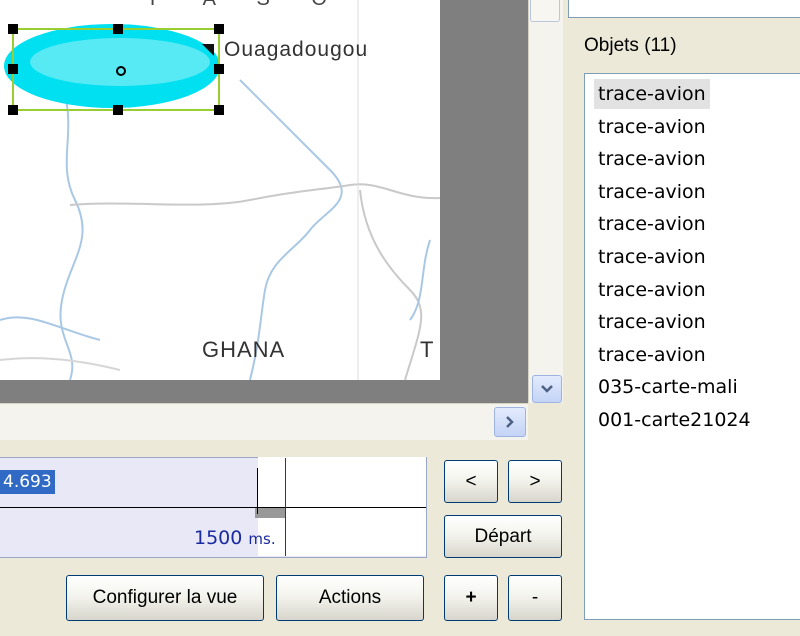  What do you see at coordinates (208, 50) in the screenshot?
I see `city-marker-icon` at bounding box center [208, 50].